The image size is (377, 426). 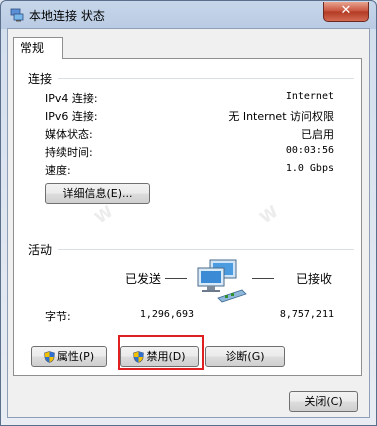 I want to click on title-bar: 本地连接 状态 ✕, so click(x=188, y=15).